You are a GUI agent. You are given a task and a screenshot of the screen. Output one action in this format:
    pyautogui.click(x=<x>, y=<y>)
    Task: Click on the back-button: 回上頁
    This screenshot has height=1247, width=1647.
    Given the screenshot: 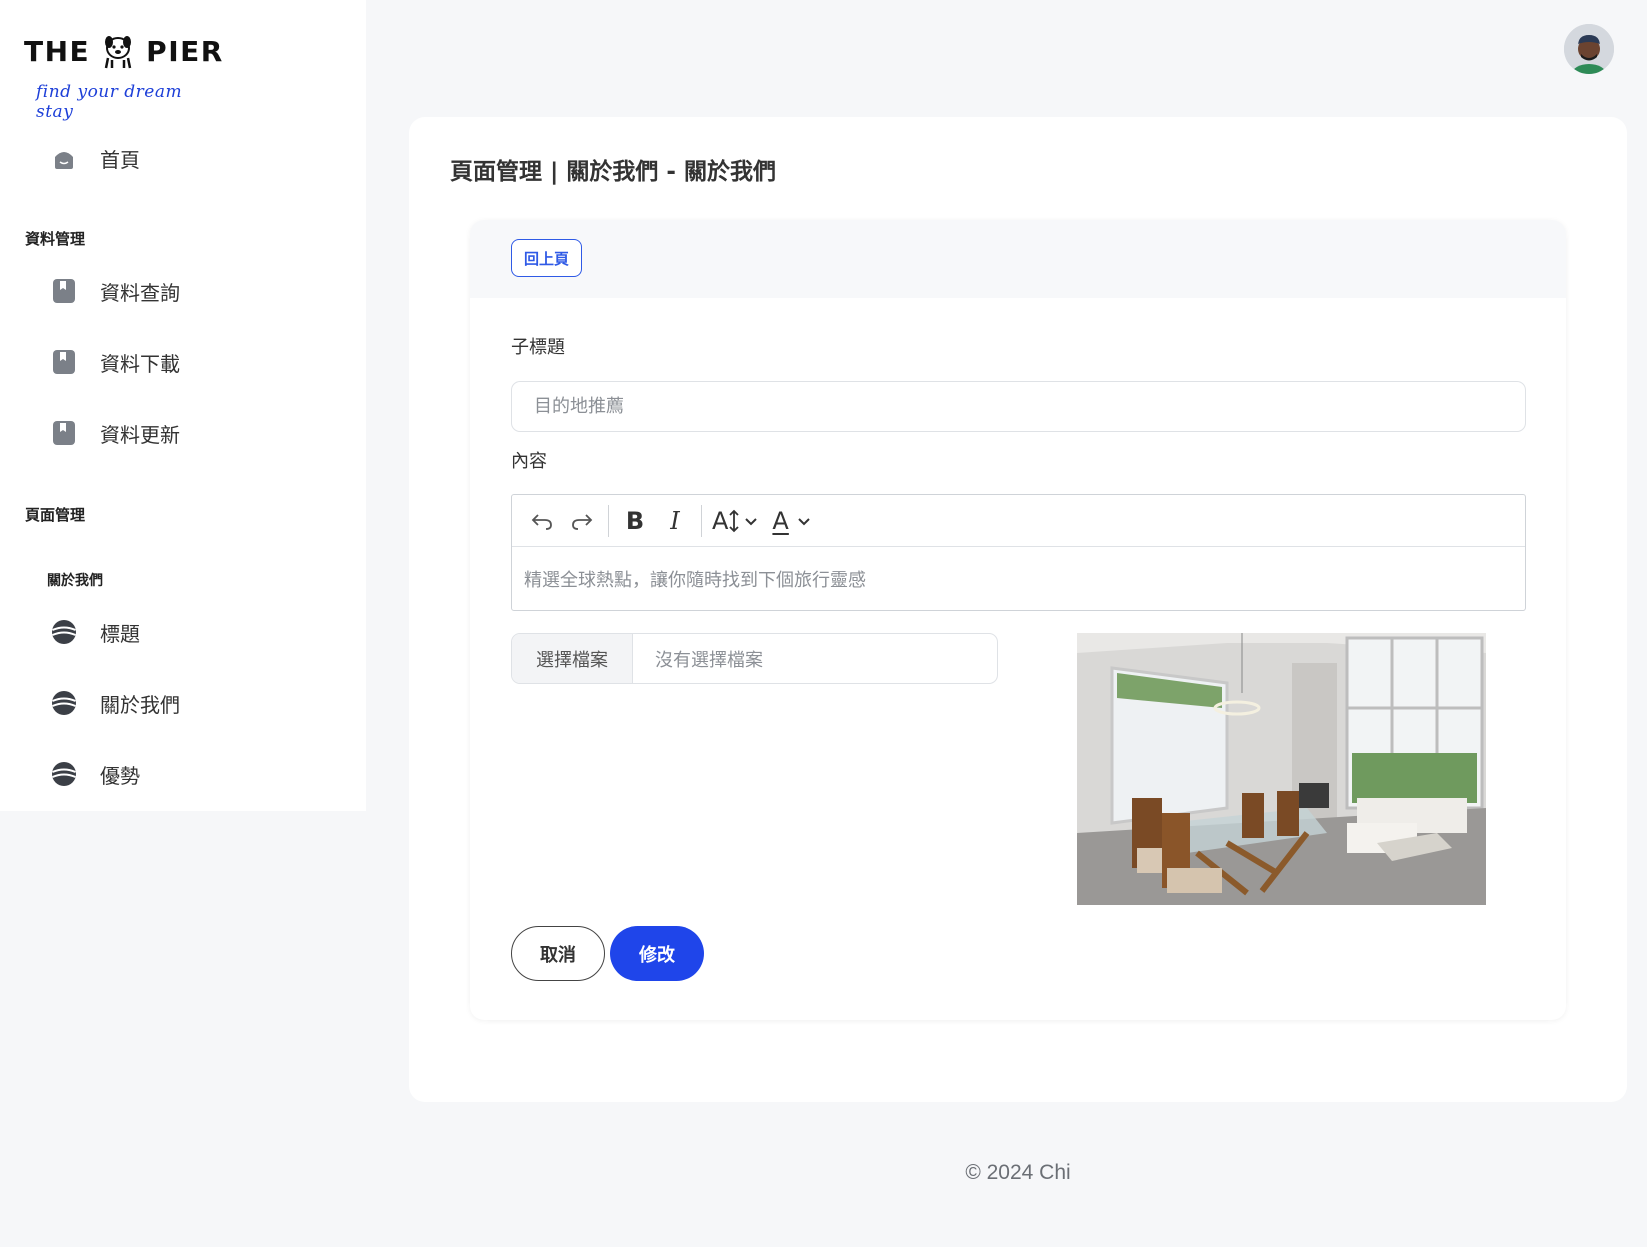 What is the action you would take?
    pyautogui.click(x=547, y=258)
    